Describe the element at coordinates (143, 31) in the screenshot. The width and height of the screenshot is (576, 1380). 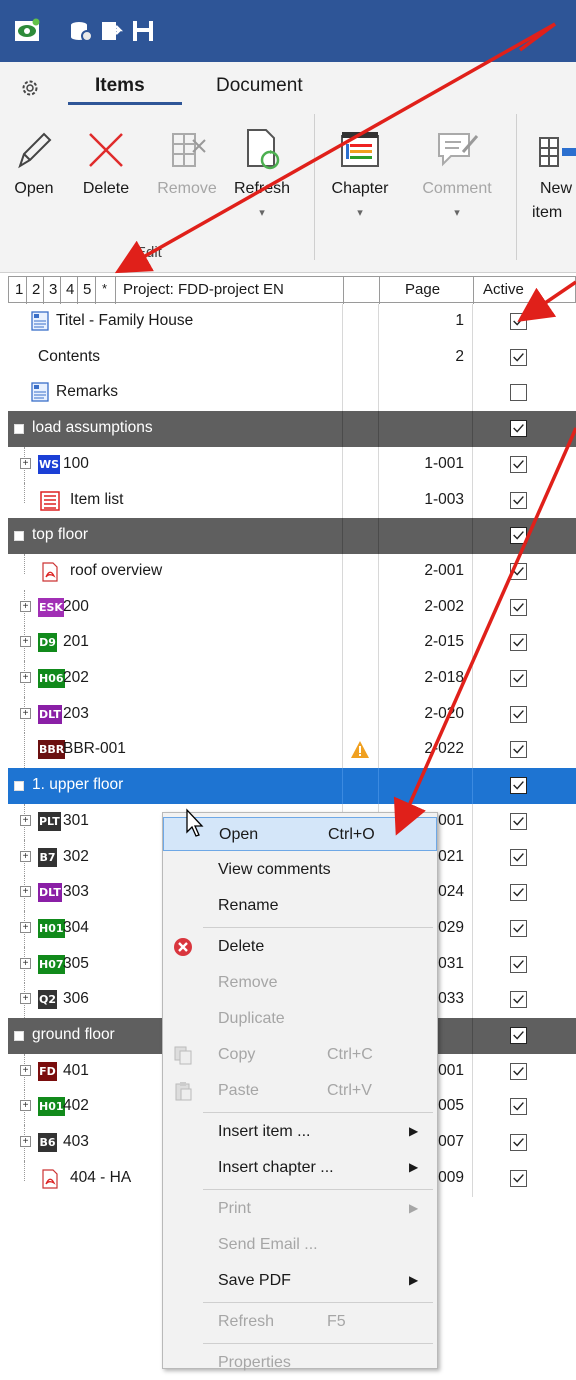
I see `save-icon` at that location.